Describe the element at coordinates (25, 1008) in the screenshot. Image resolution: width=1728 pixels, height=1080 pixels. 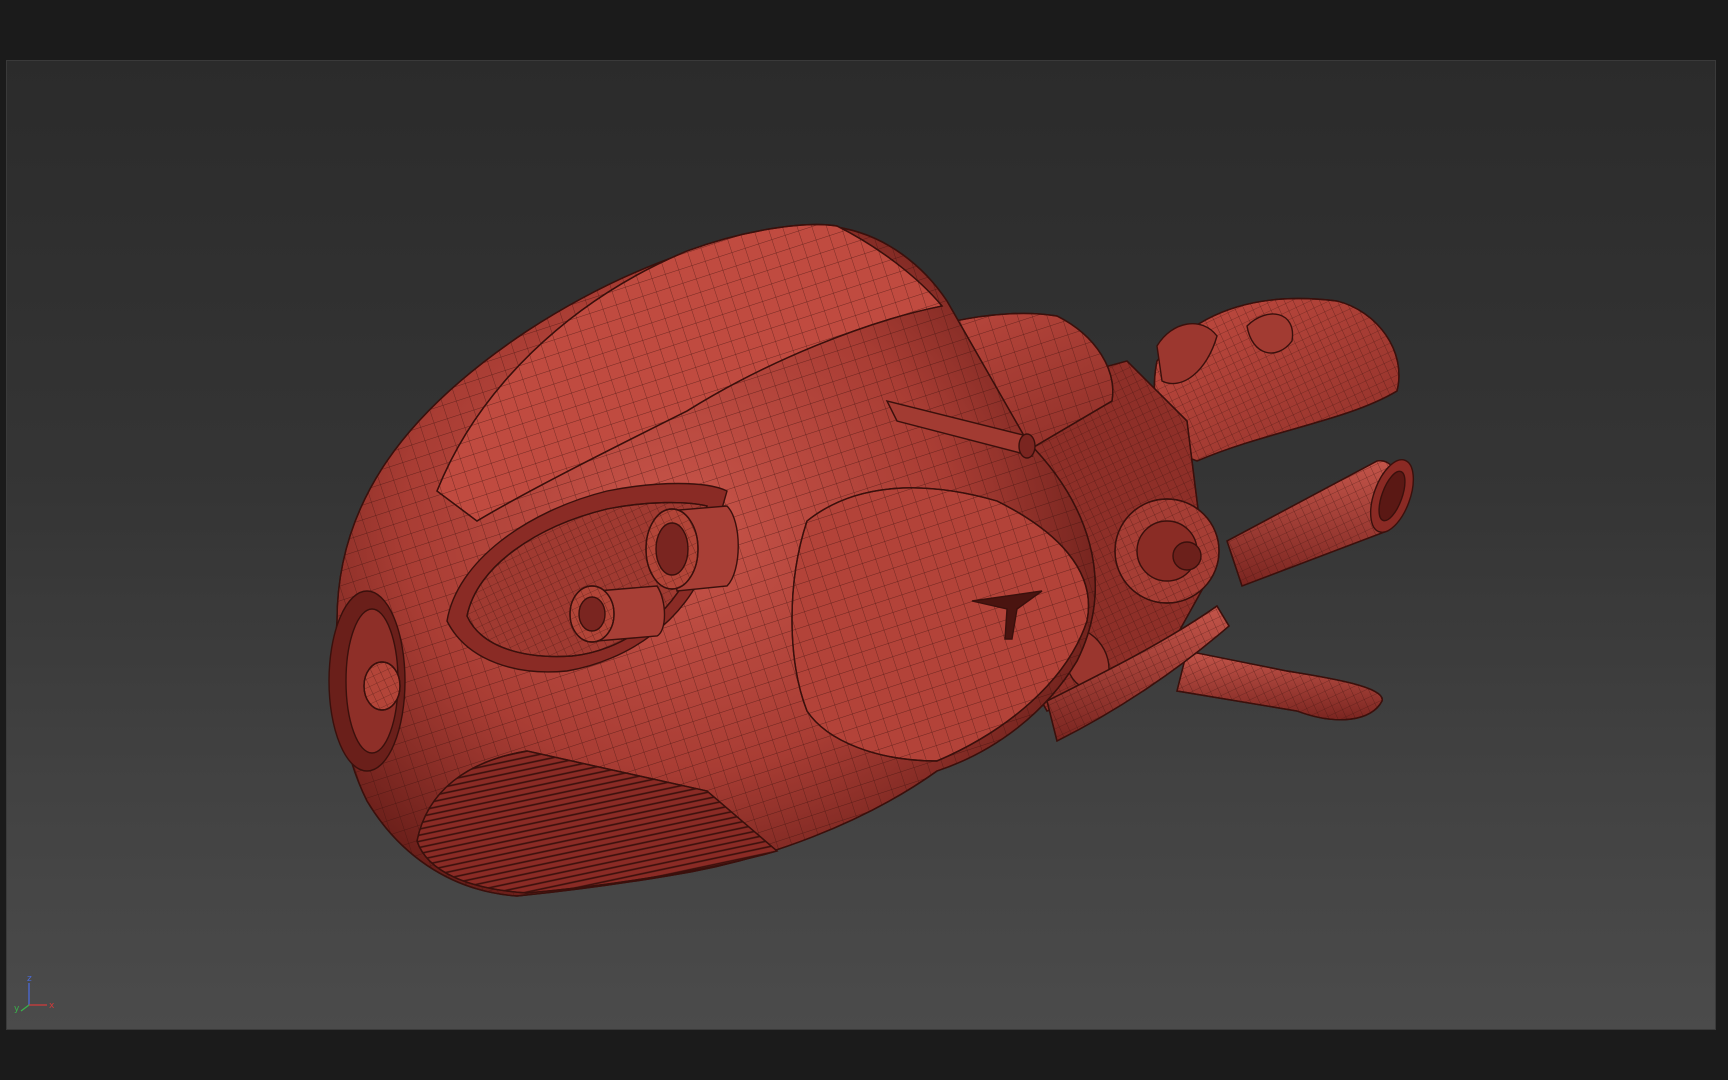
I see `y-axis-line` at that location.